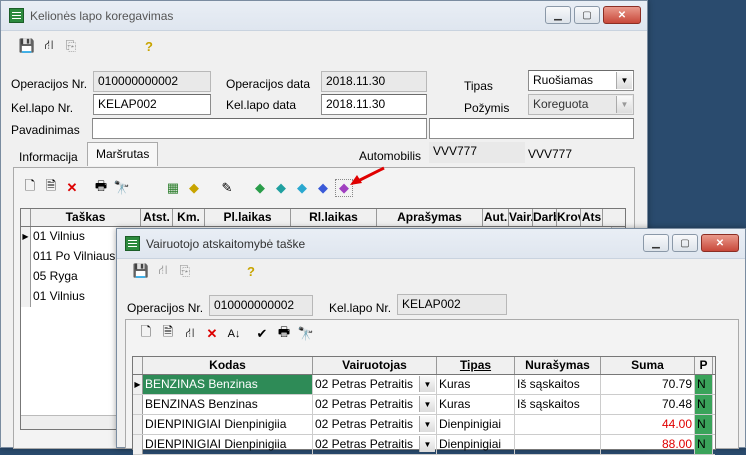 This screenshot has height=455, width=746. What do you see at coordinates (648, 365) in the screenshot?
I see `col-suma: Suma` at bounding box center [648, 365].